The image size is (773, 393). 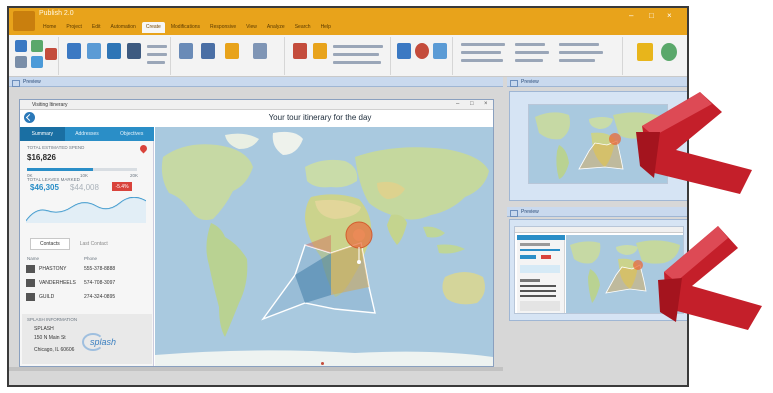 I want to click on address-line: SPLASH, so click(x=44, y=329).